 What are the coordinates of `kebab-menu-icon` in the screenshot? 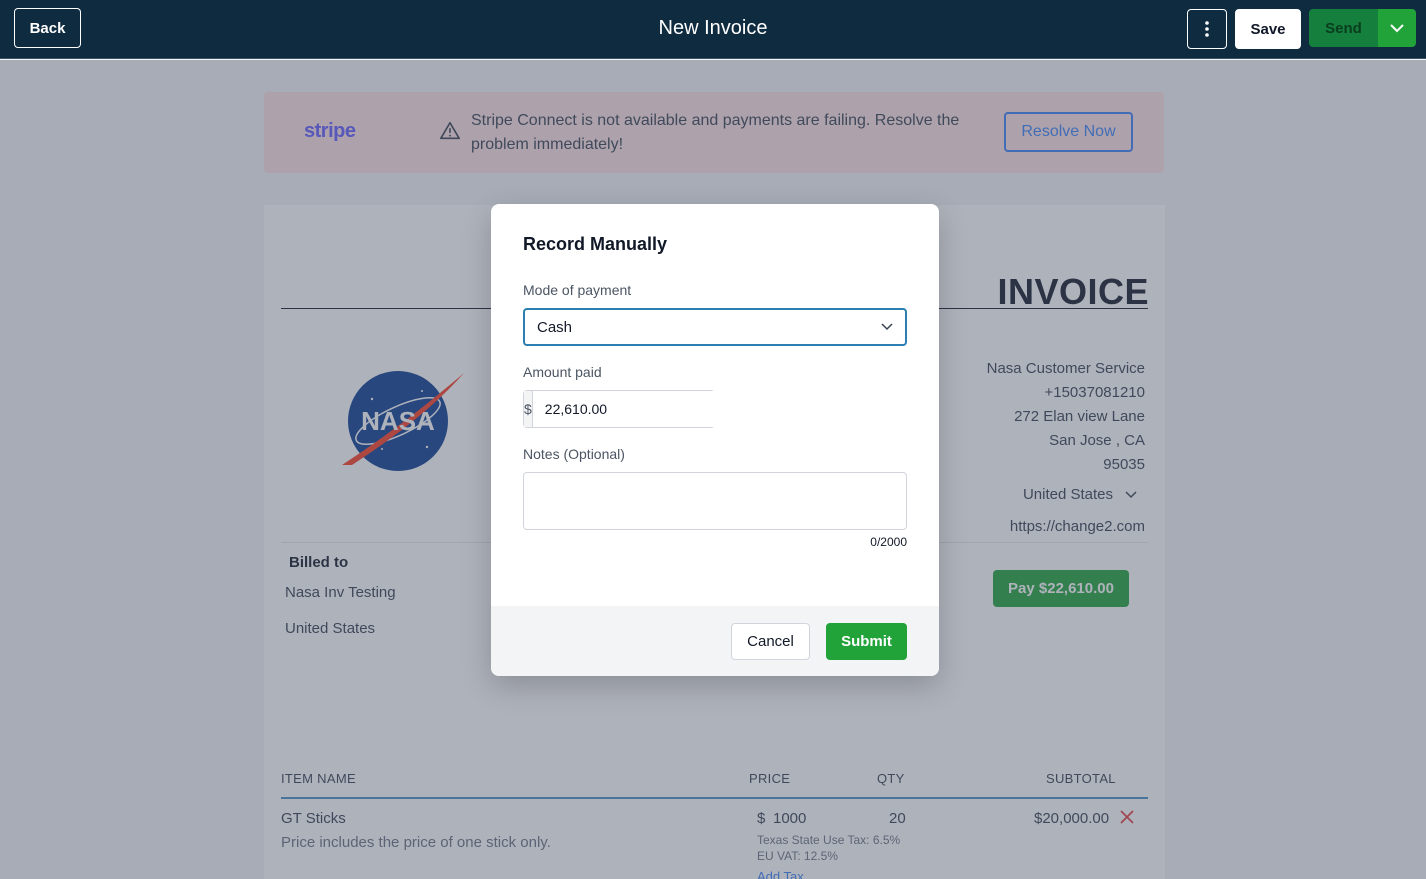 It's located at (1207, 29).